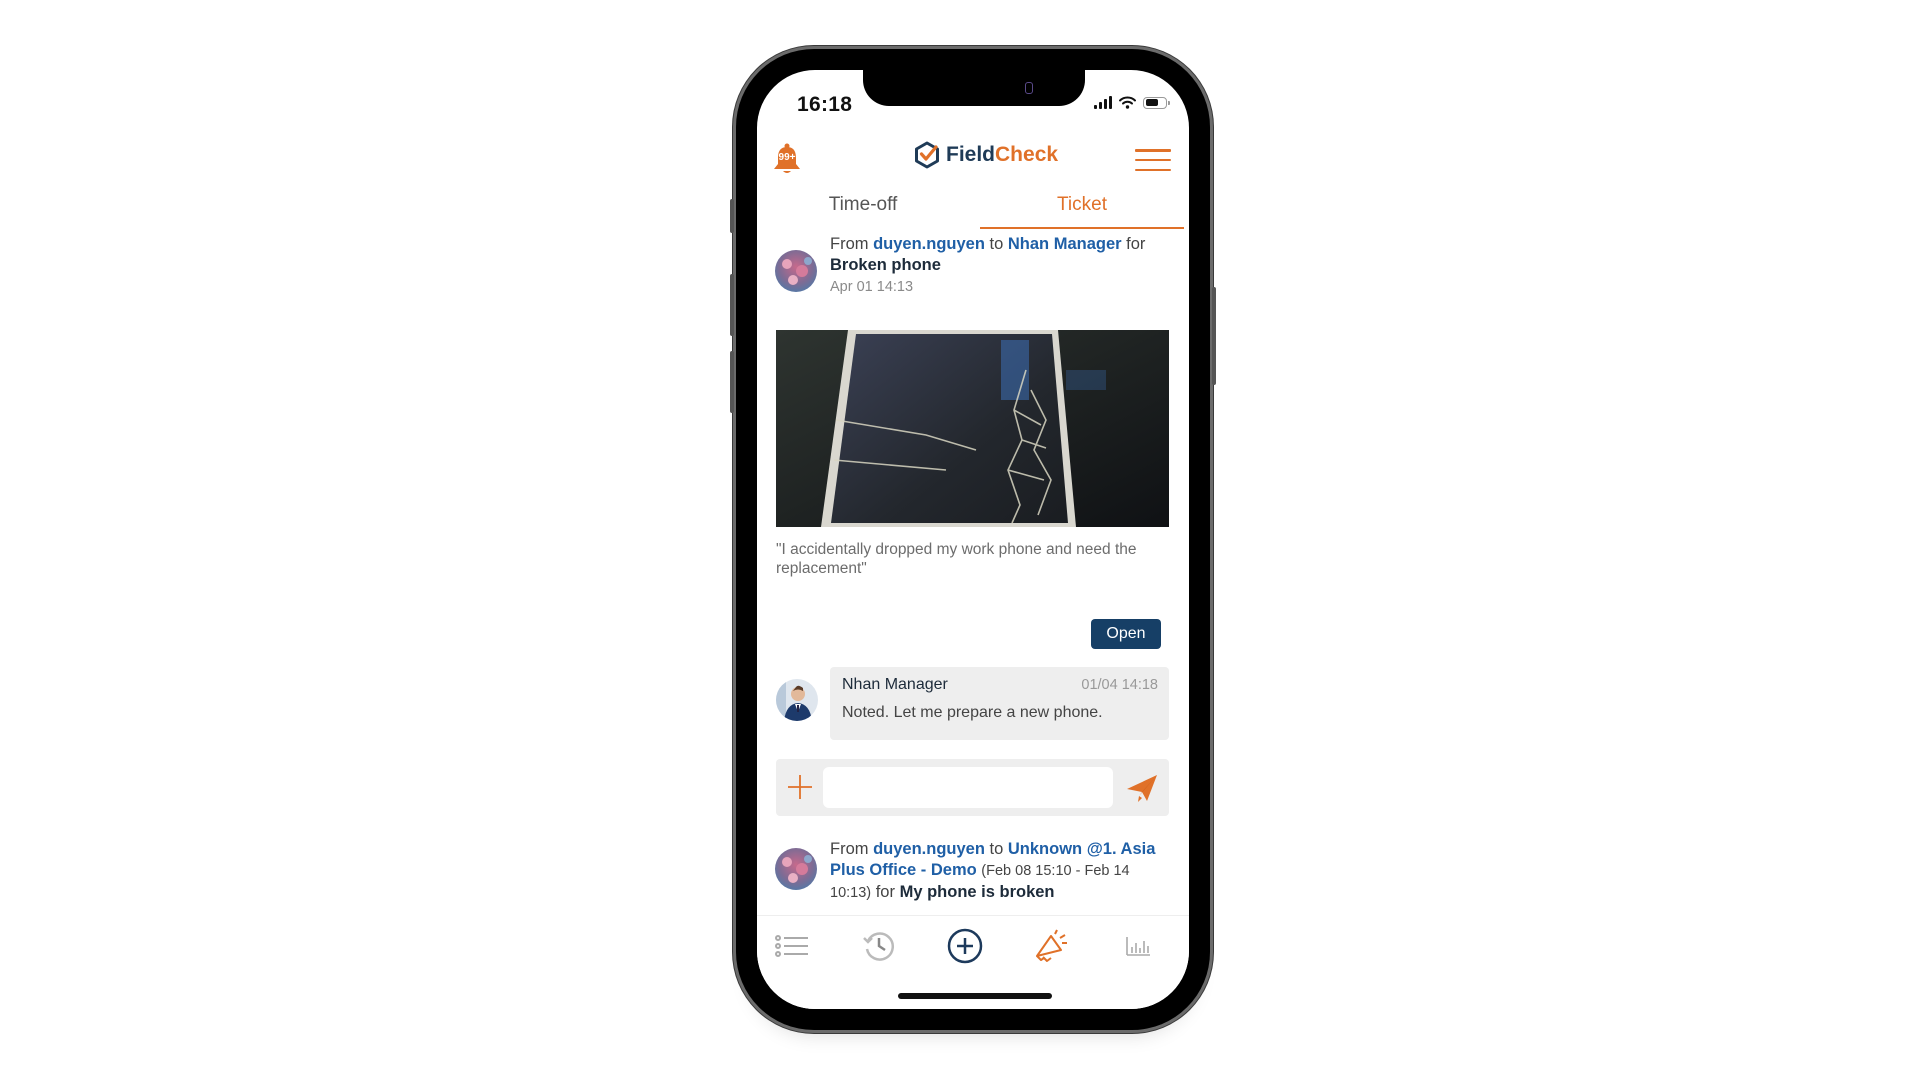 The height and width of the screenshot is (1080, 1920). What do you see at coordinates (1082, 207) in the screenshot?
I see `tab-ticket: Ticket` at bounding box center [1082, 207].